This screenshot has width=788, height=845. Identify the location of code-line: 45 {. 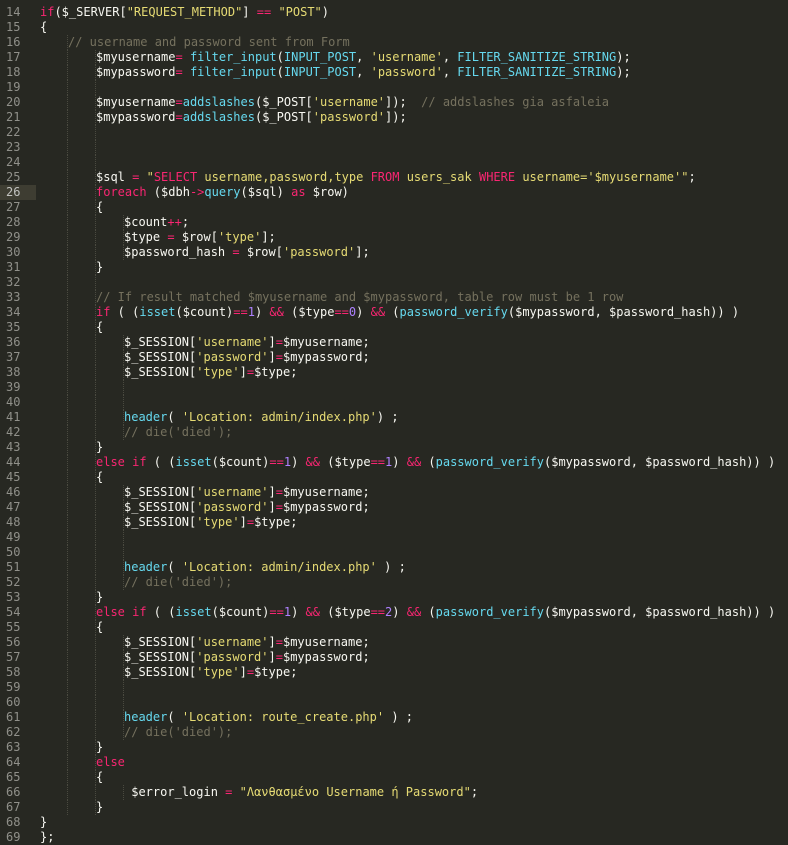
(394, 477).